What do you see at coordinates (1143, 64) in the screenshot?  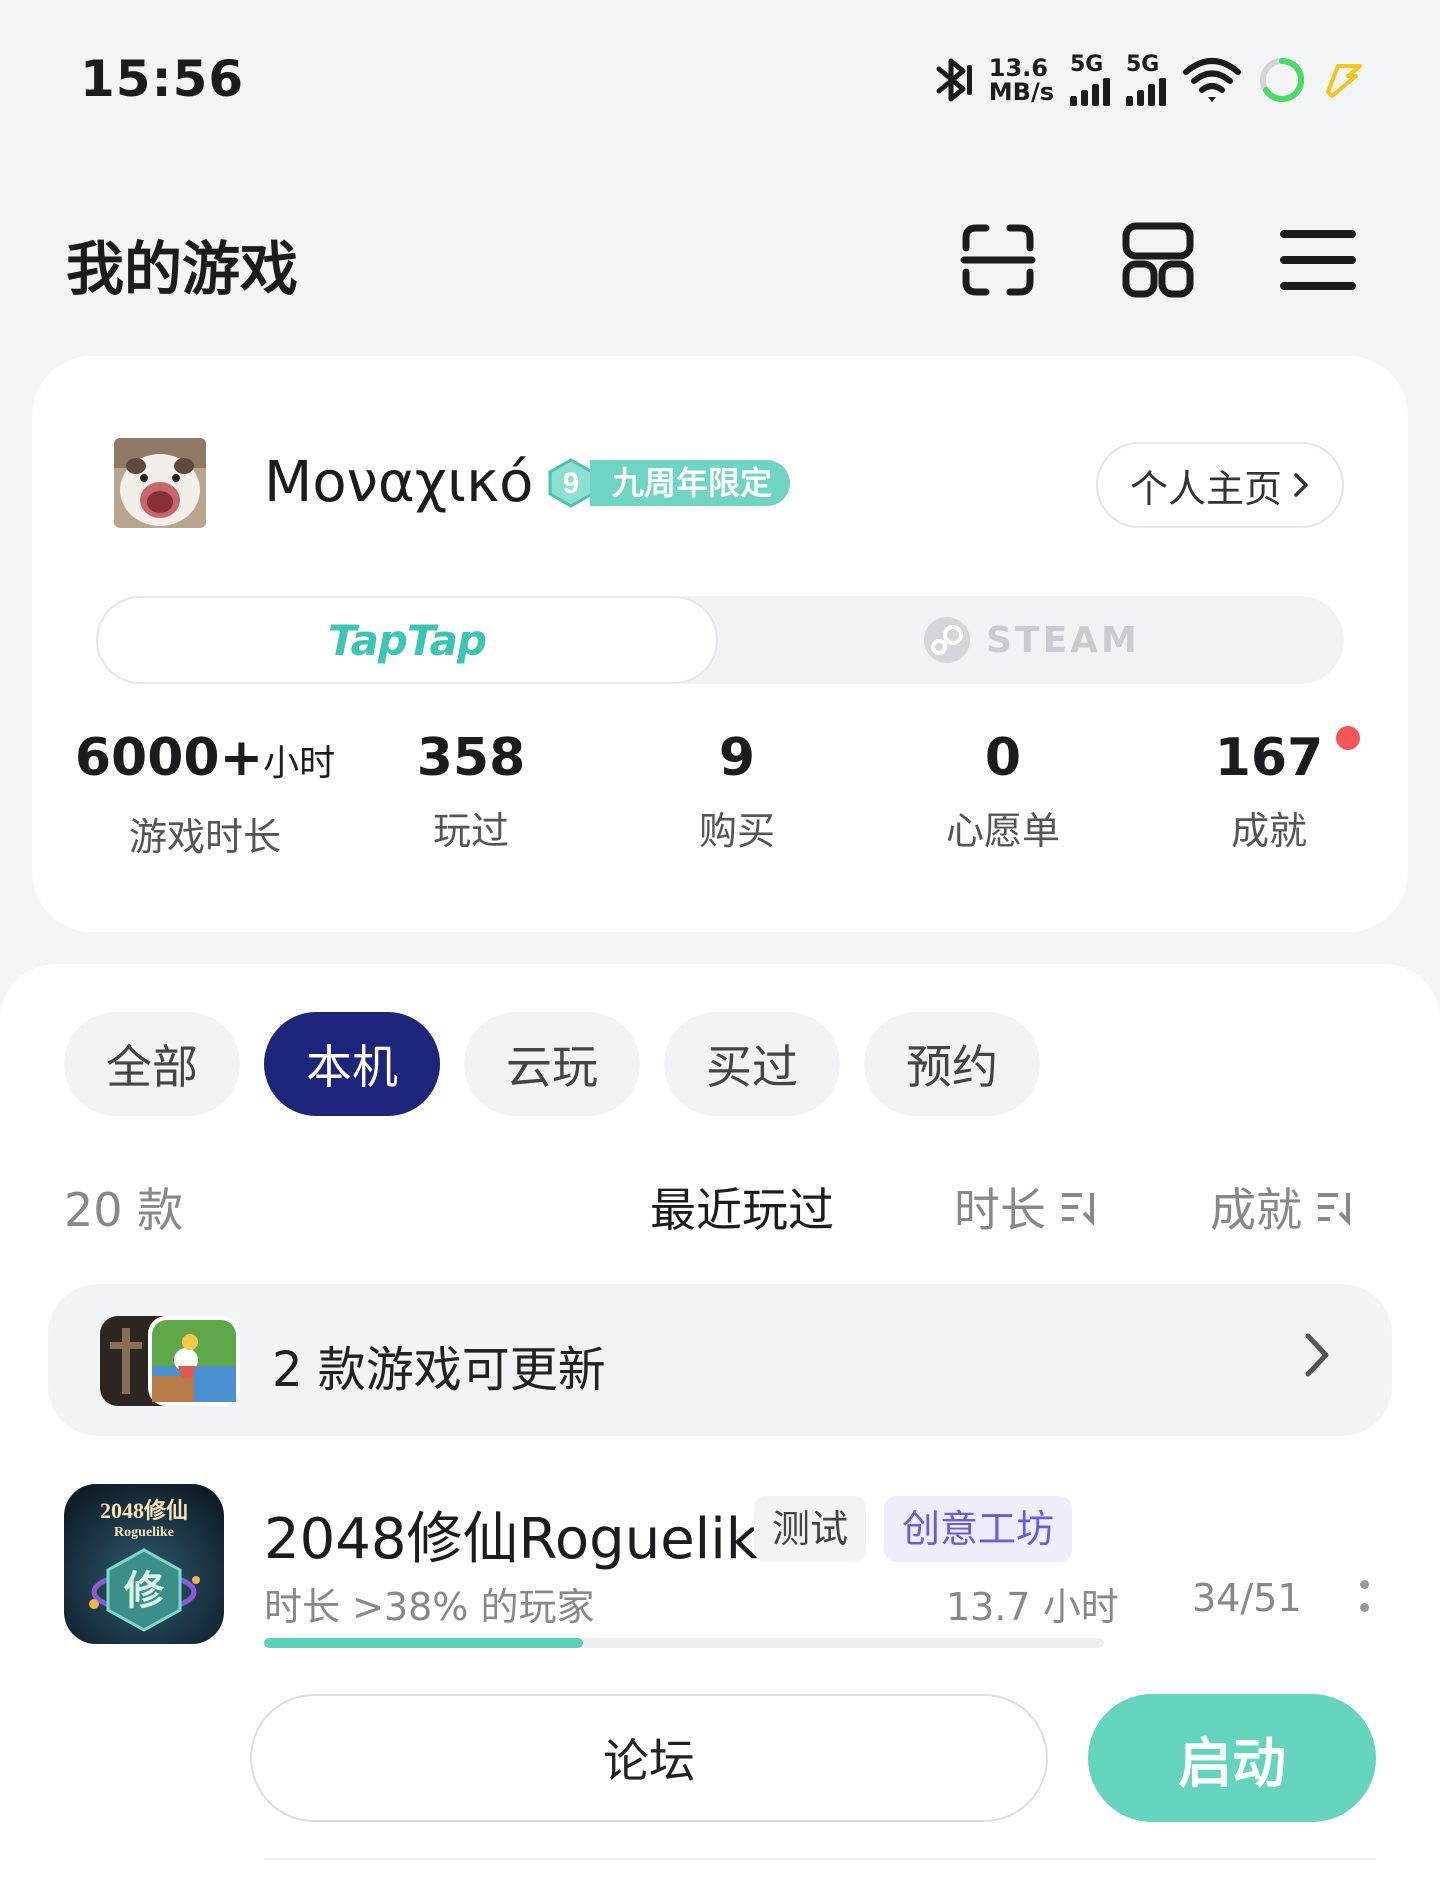 I see `signal-2-label: 5G` at bounding box center [1143, 64].